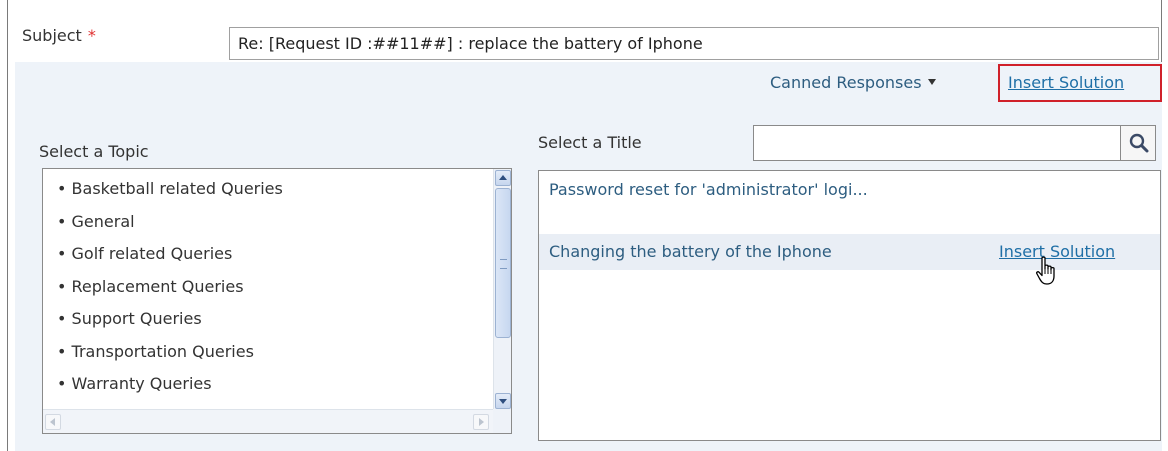  I want to click on title-search-input, so click(938, 143).